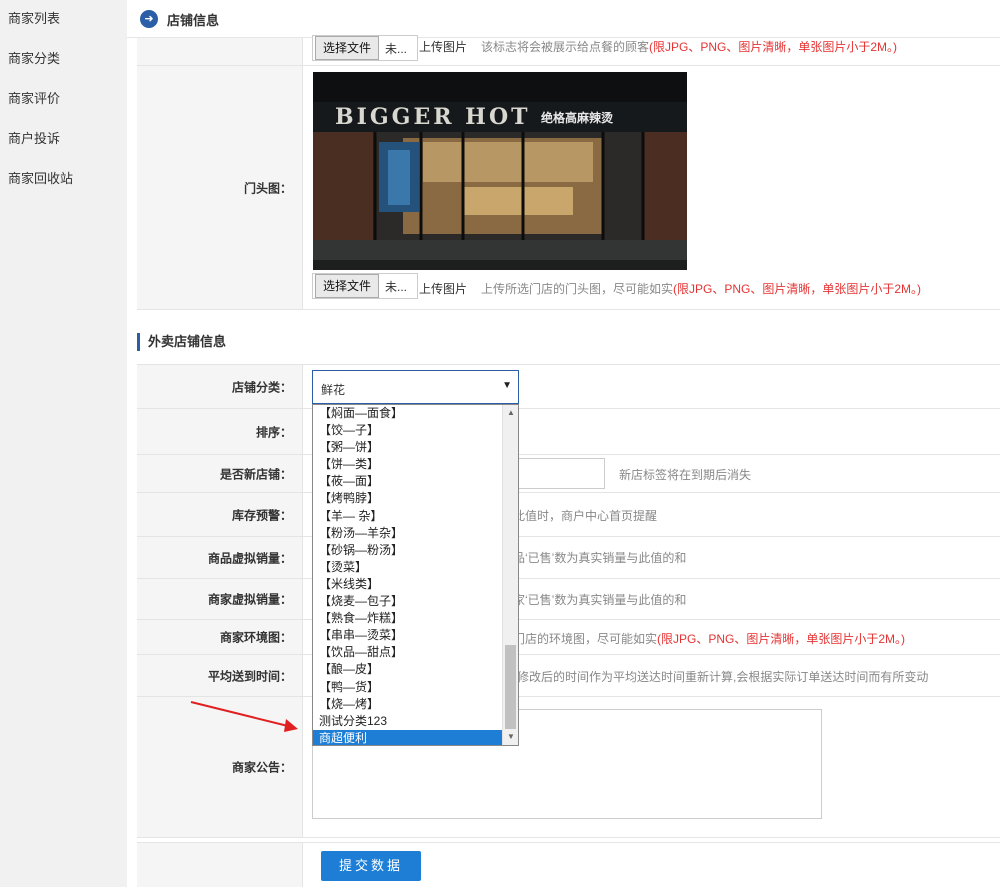  What do you see at coordinates (415, 413) in the screenshot?
I see `dropdown-option: 【焖面—面食】` at bounding box center [415, 413].